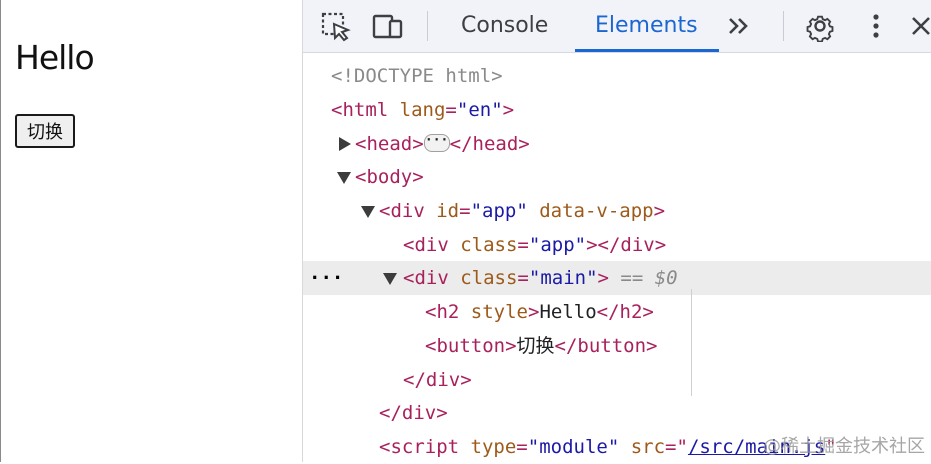  What do you see at coordinates (617, 76) in the screenshot?
I see `dom-node-doctype: <!DOCTYPE html>` at bounding box center [617, 76].